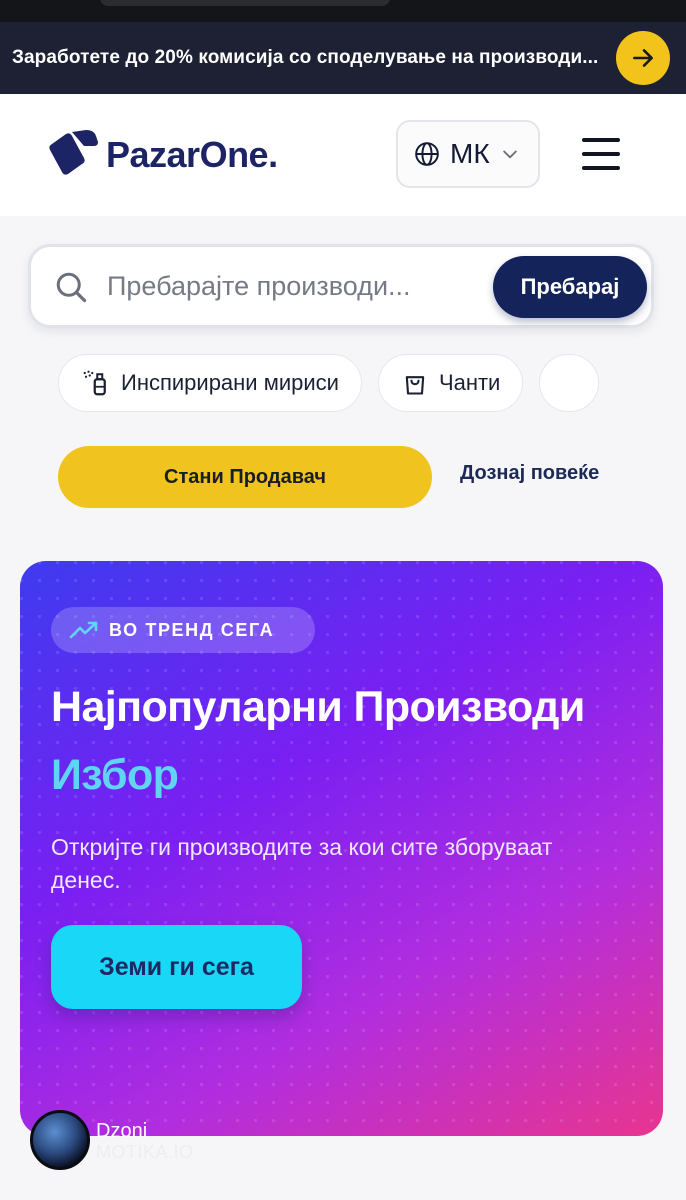 The image size is (686, 1200). I want to click on watermark-name: Dzoni, so click(122, 1131).